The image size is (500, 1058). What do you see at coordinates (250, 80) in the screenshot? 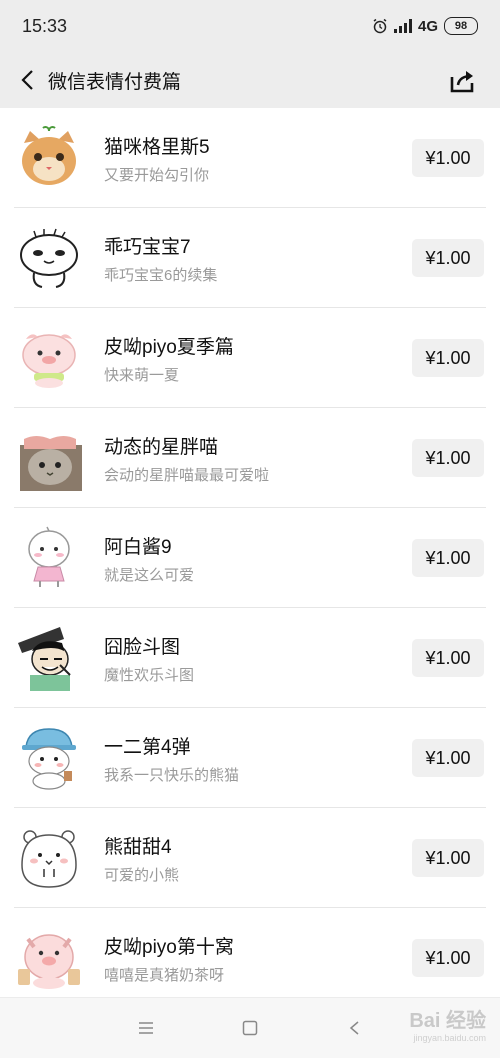
I see `nav-bar: 微信表情付费篇` at bounding box center [250, 80].